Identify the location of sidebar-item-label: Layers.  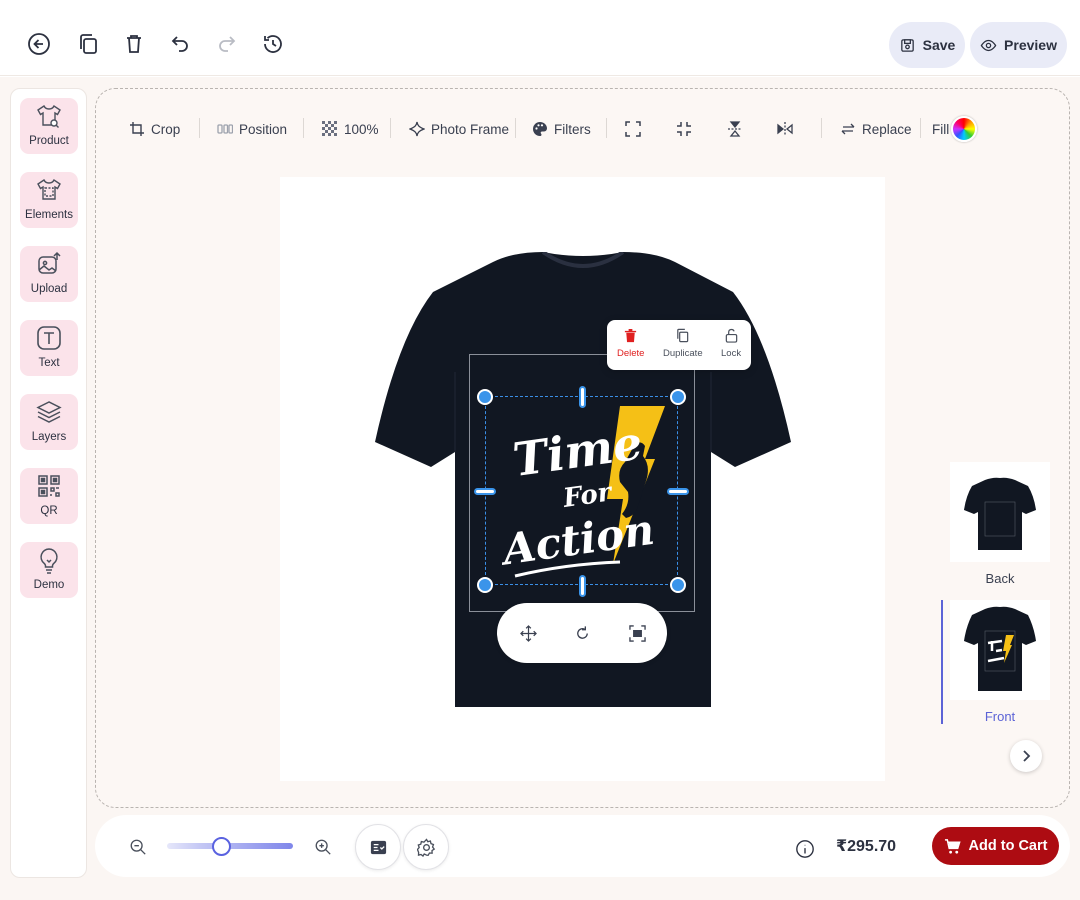
(49, 437).